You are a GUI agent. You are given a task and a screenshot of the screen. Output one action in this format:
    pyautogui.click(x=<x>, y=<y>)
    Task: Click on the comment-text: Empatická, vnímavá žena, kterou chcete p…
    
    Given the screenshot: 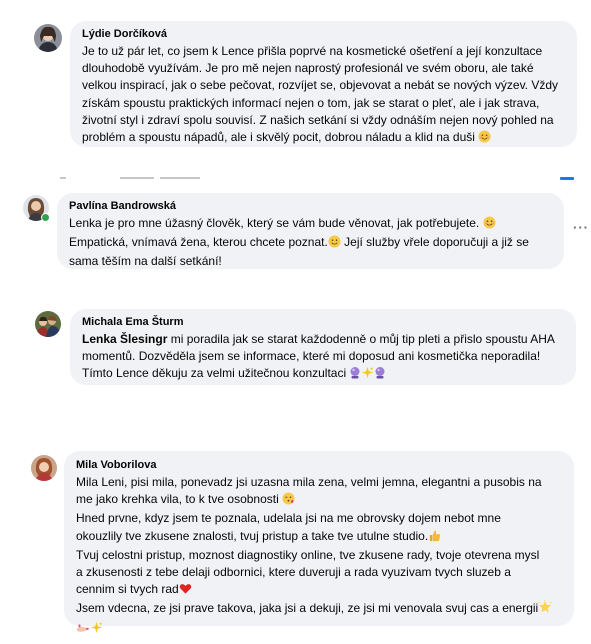 What is the action you would take?
    pyautogui.click(x=310, y=243)
    